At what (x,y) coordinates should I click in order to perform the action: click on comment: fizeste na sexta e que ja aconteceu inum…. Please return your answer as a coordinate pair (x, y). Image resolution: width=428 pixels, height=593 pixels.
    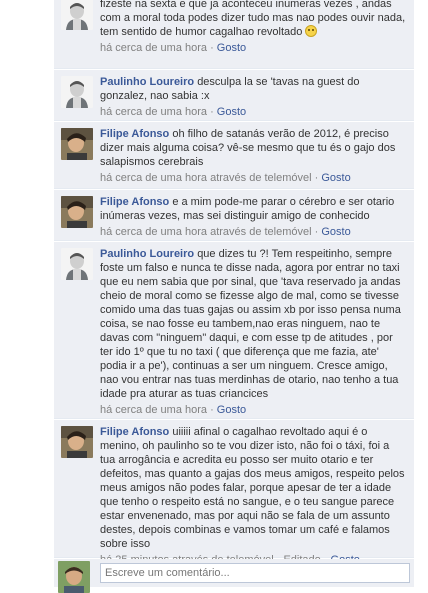
    Looking at the image, I should click on (234, 34).